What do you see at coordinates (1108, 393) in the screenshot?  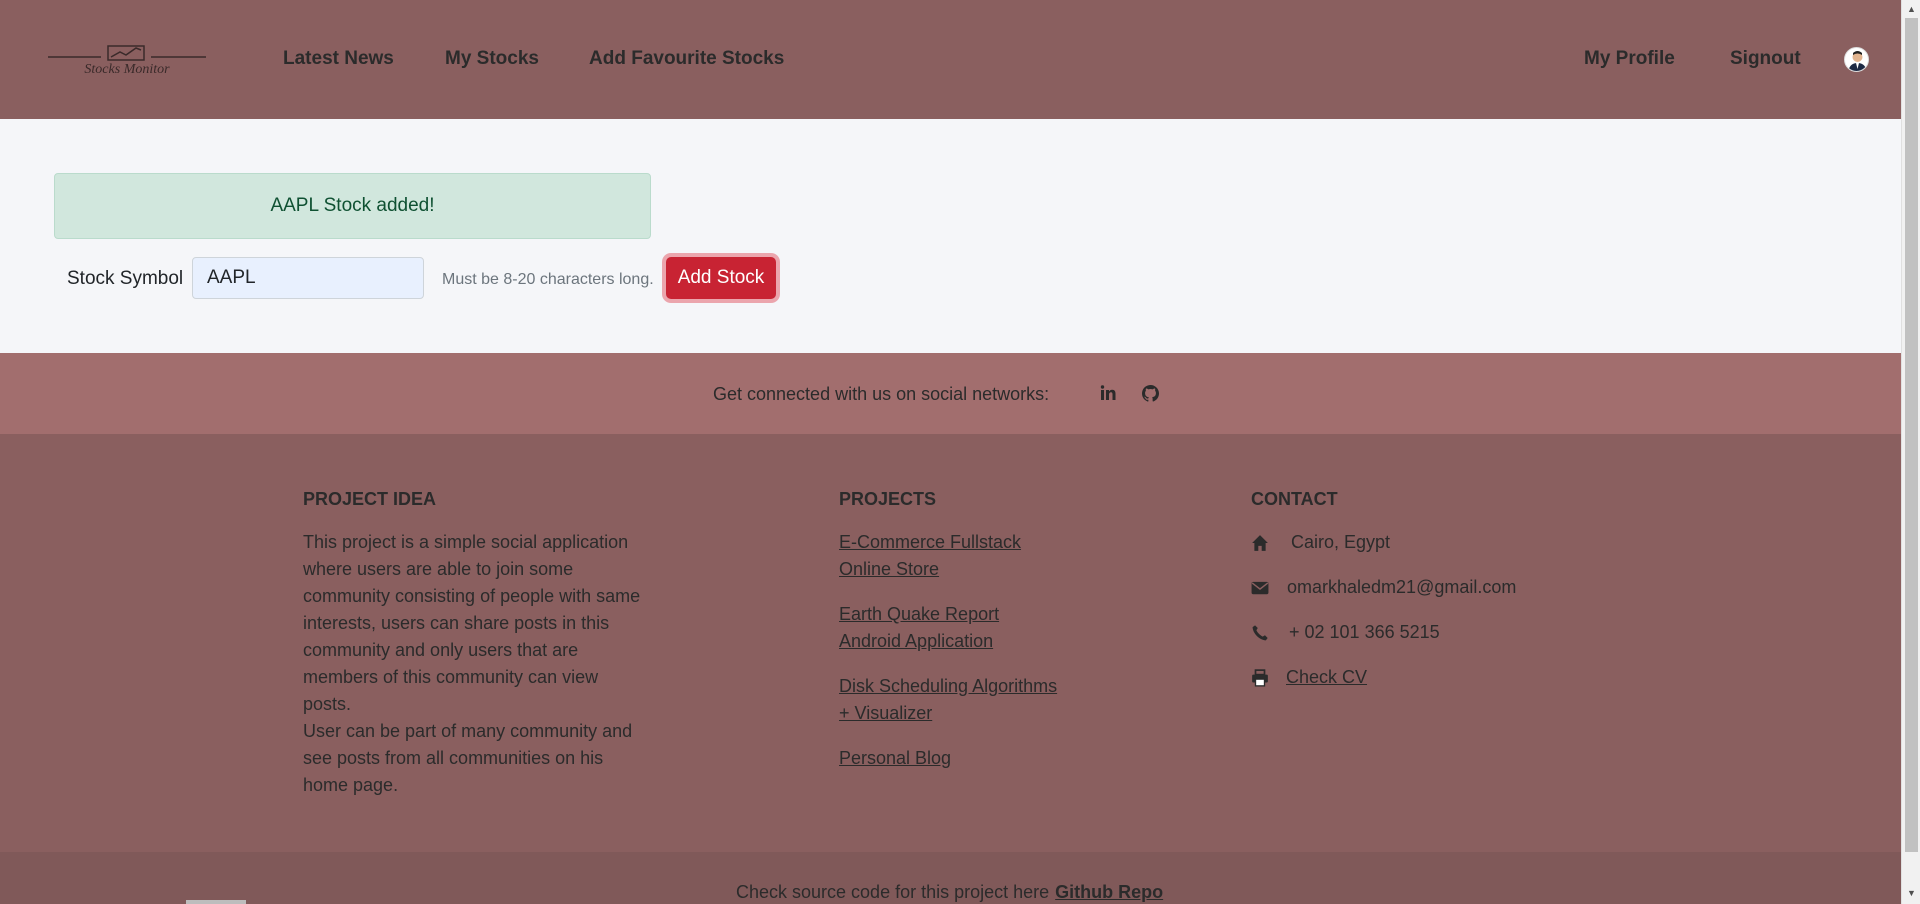 I see `linkedin-icon` at bounding box center [1108, 393].